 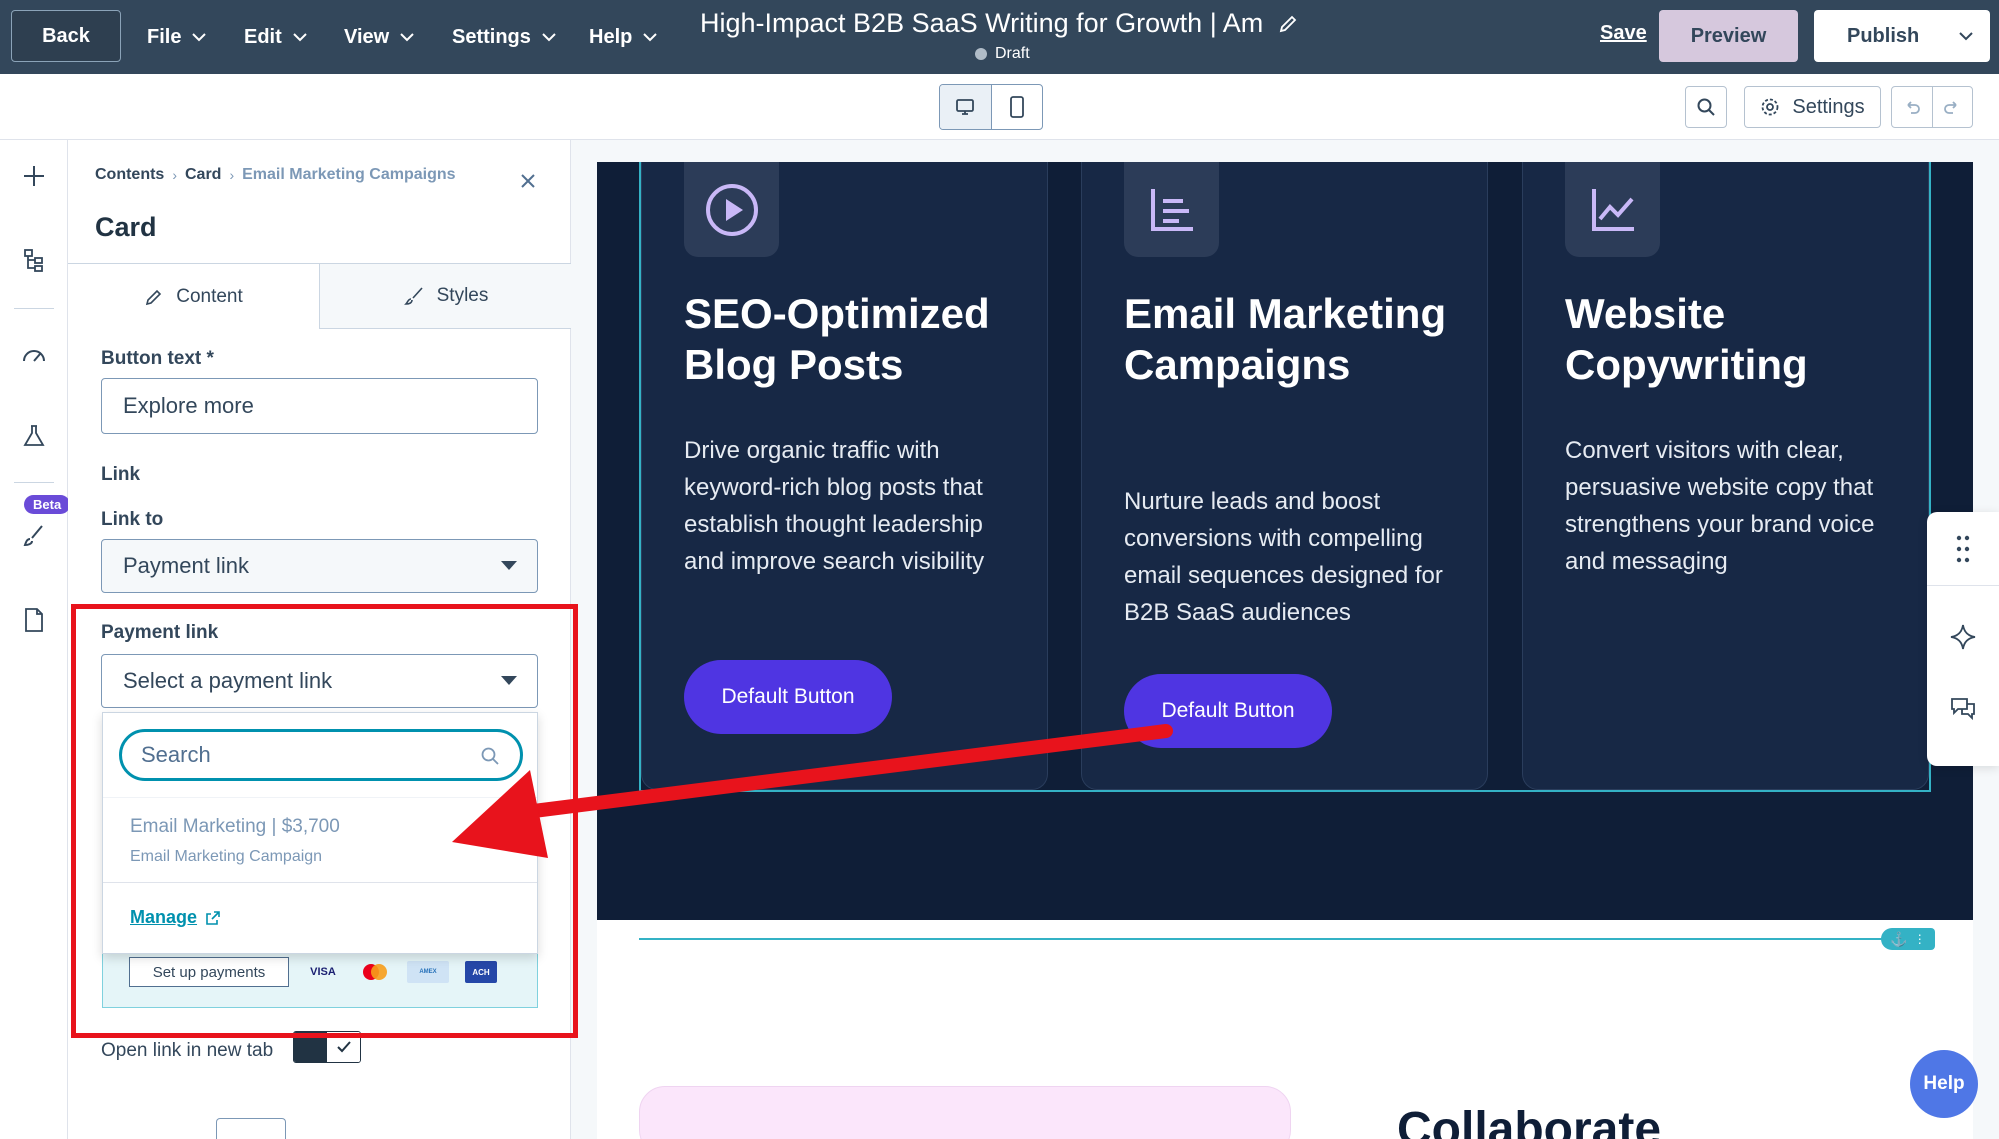 What do you see at coordinates (965, 1112) in the screenshot?
I see `lower-section-card` at bounding box center [965, 1112].